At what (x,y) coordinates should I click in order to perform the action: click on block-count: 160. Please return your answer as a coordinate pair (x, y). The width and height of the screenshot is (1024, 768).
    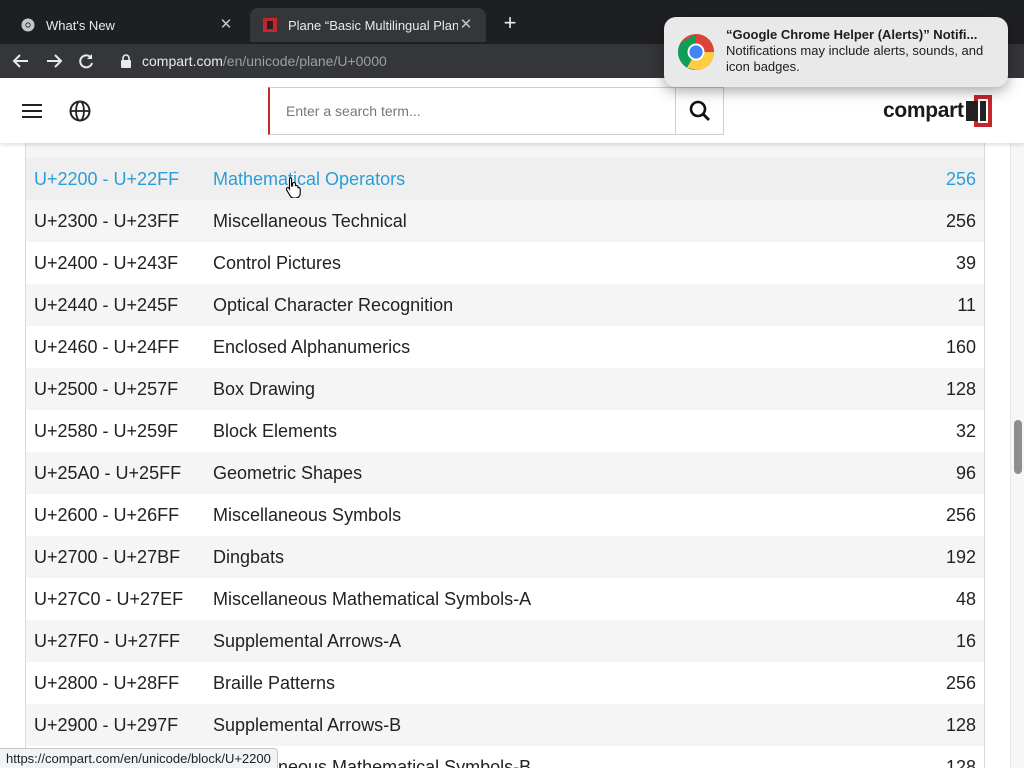
    Looking at the image, I should click on (960, 346).